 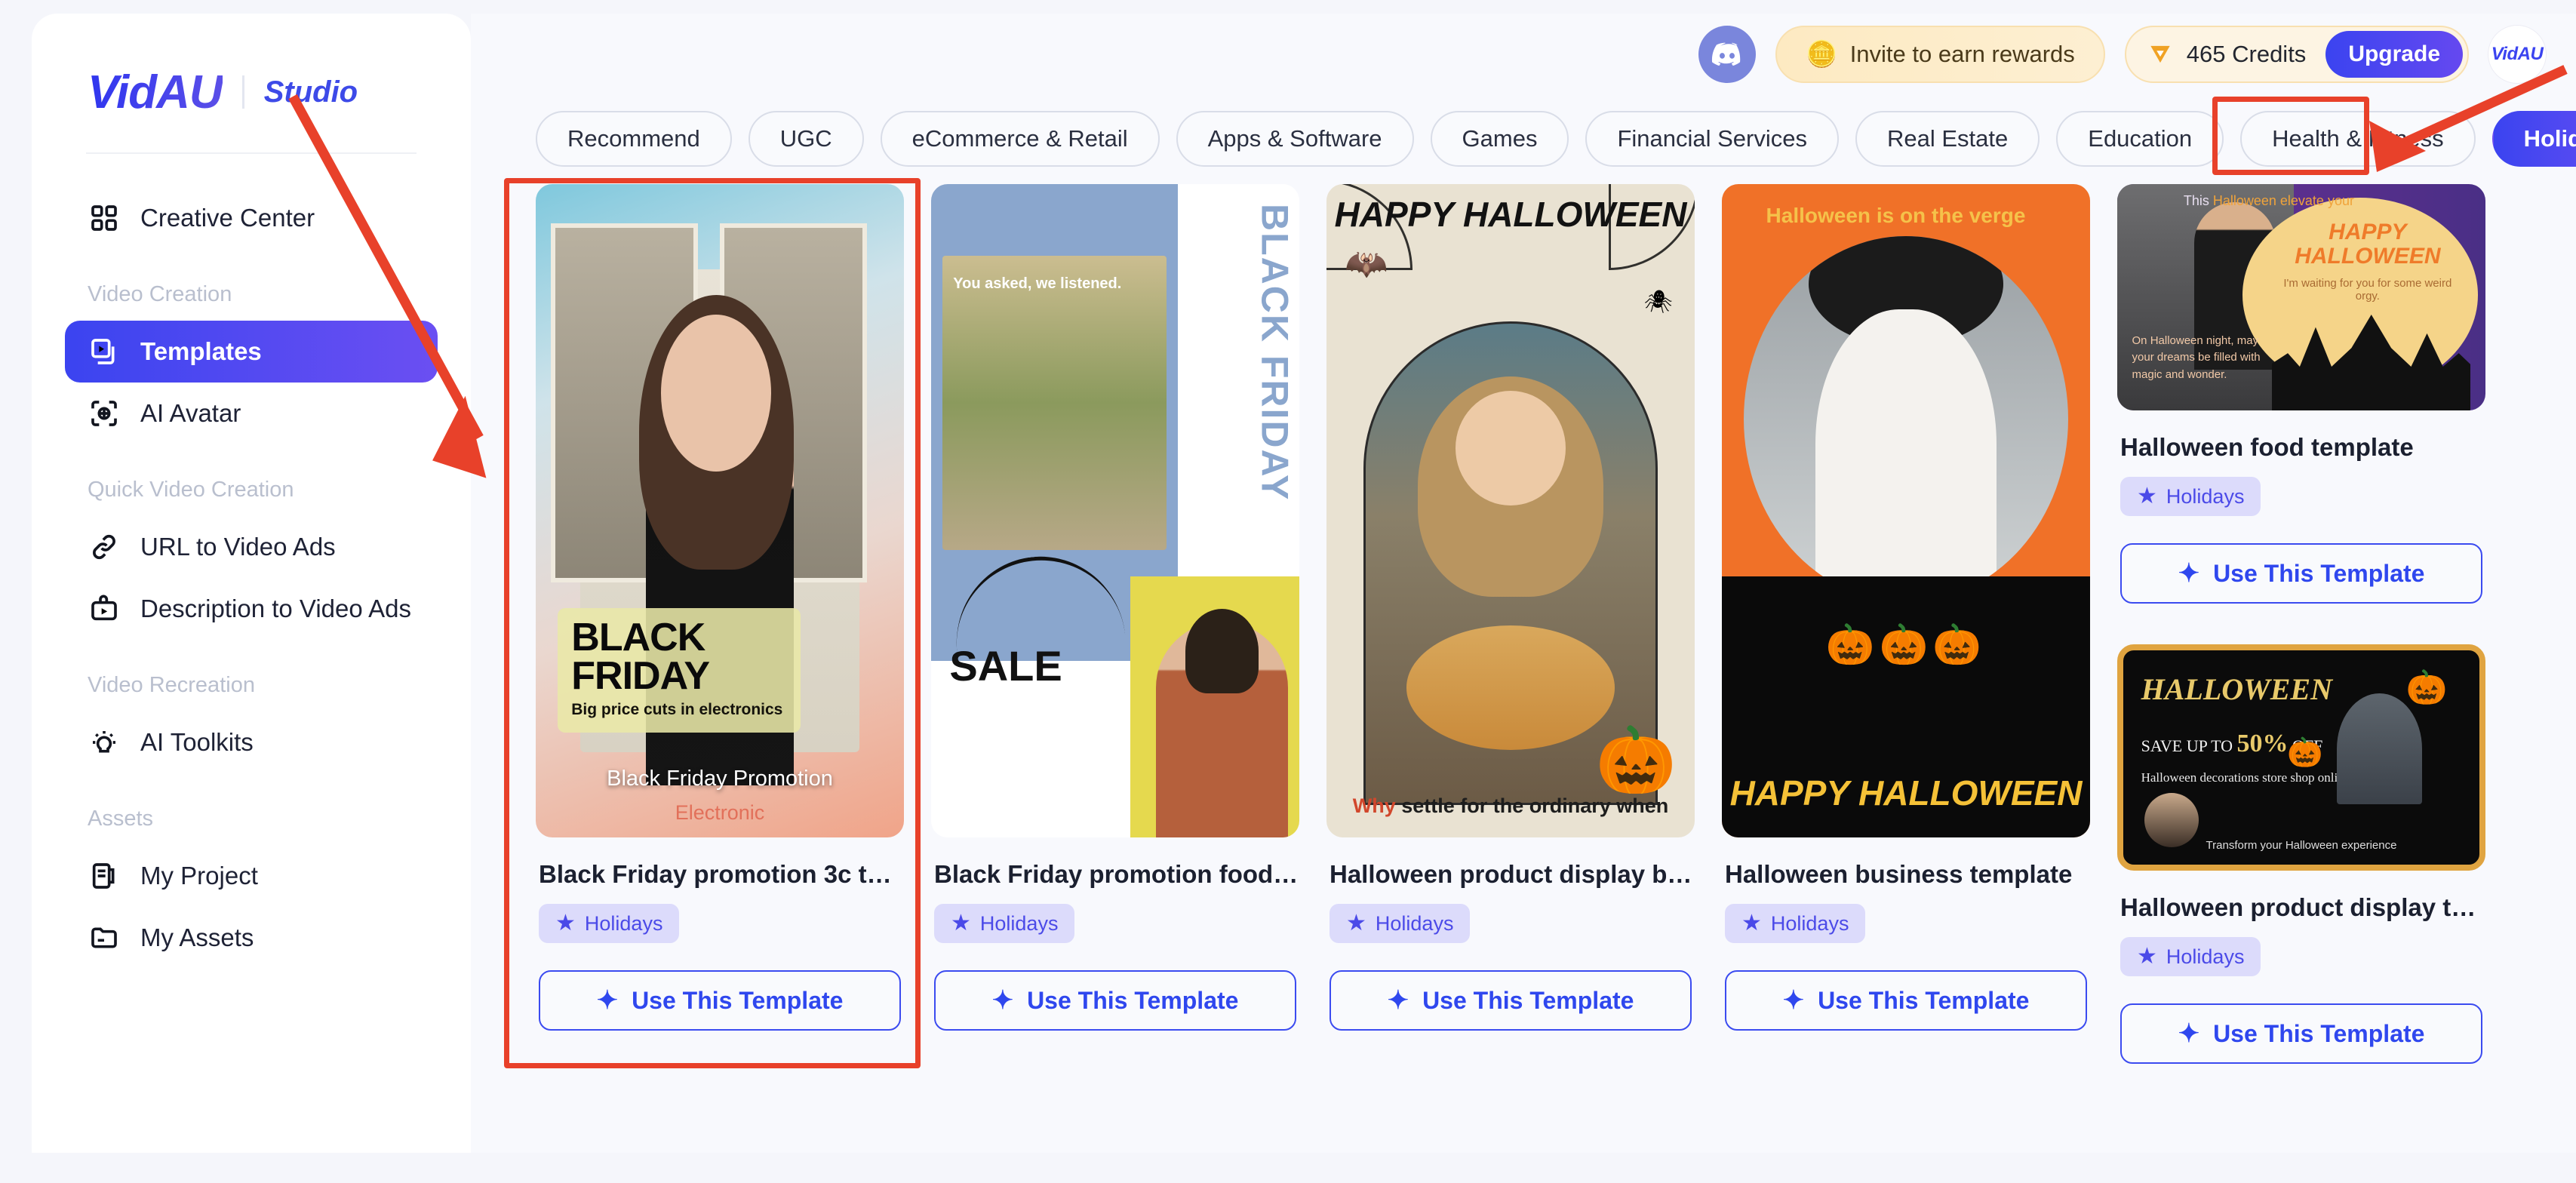 What do you see at coordinates (1899, 874) in the screenshot?
I see `template-title: Halloween business template` at bounding box center [1899, 874].